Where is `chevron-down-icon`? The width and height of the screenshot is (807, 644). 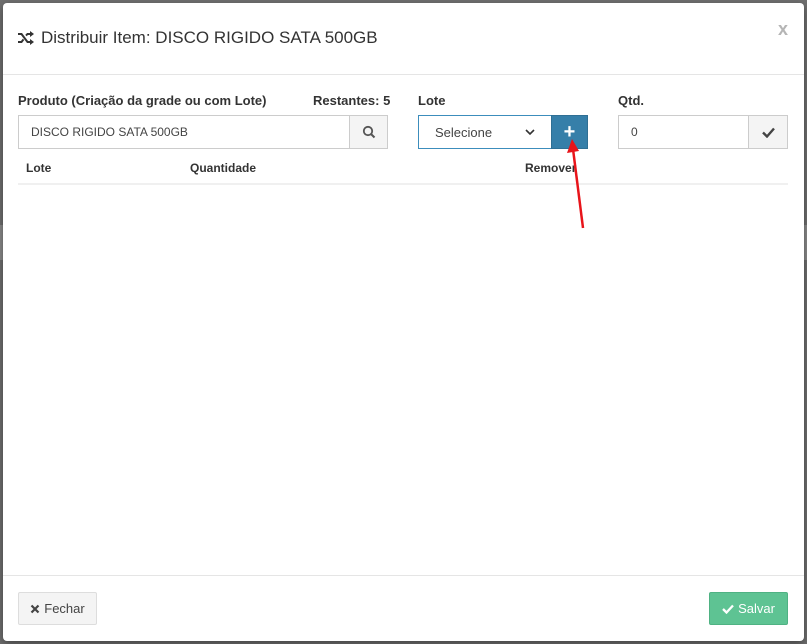 chevron-down-icon is located at coordinates (530, 131).